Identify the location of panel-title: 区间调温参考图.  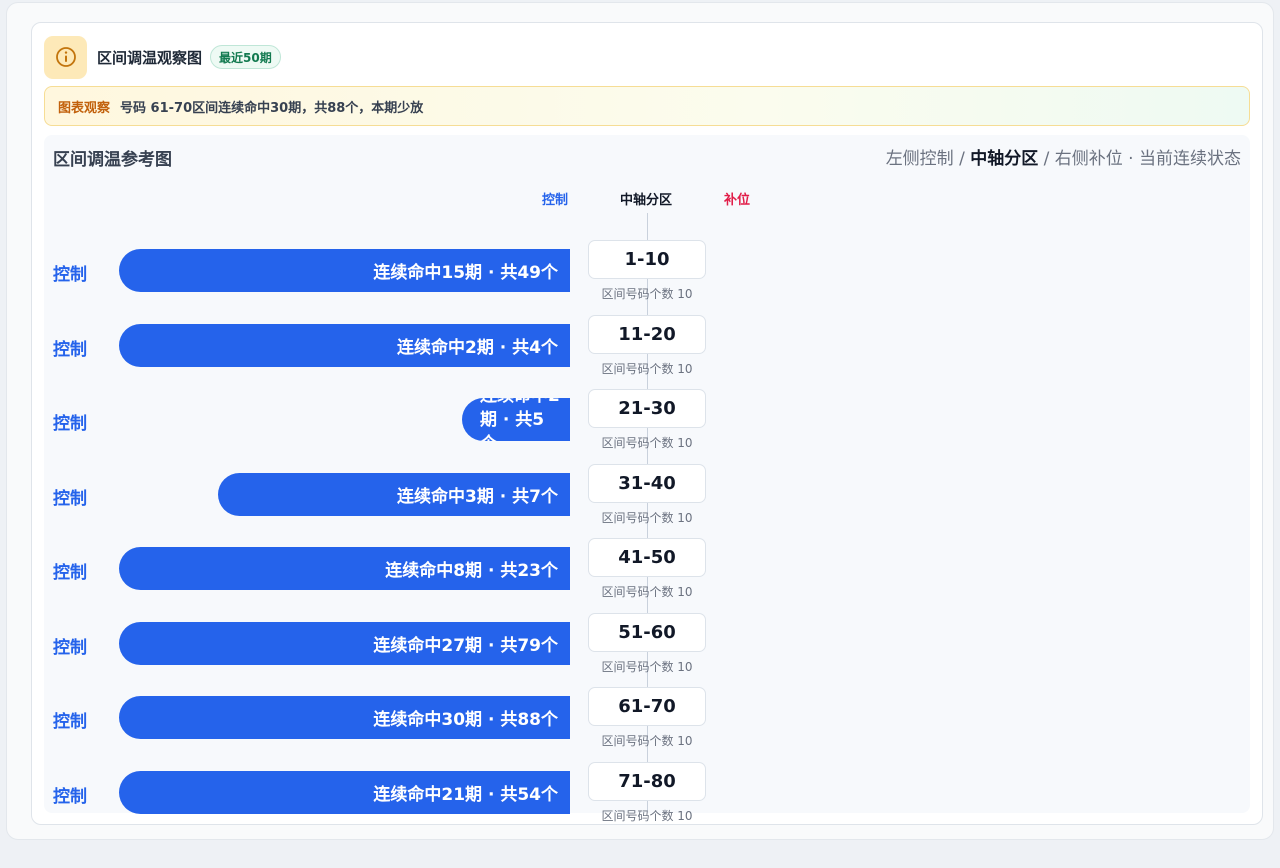
(112, 160).